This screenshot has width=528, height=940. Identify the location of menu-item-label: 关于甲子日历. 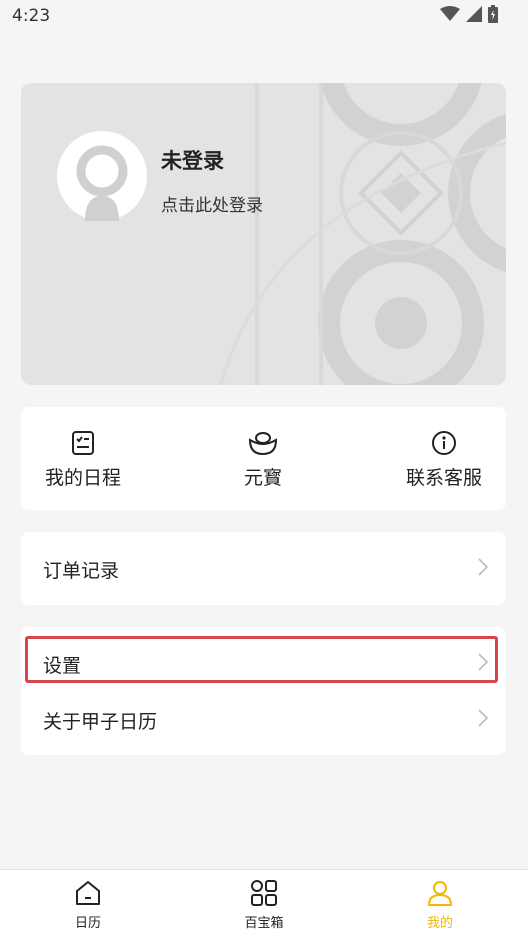
(100, 722).